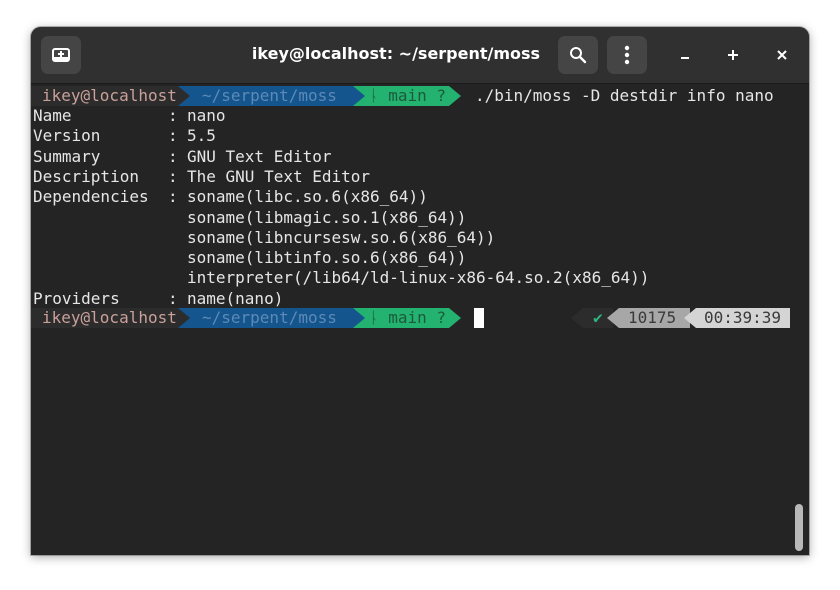  Describe the element at coordinates (52, 115) in the screenshot. I see `output-label: Name` at that location.